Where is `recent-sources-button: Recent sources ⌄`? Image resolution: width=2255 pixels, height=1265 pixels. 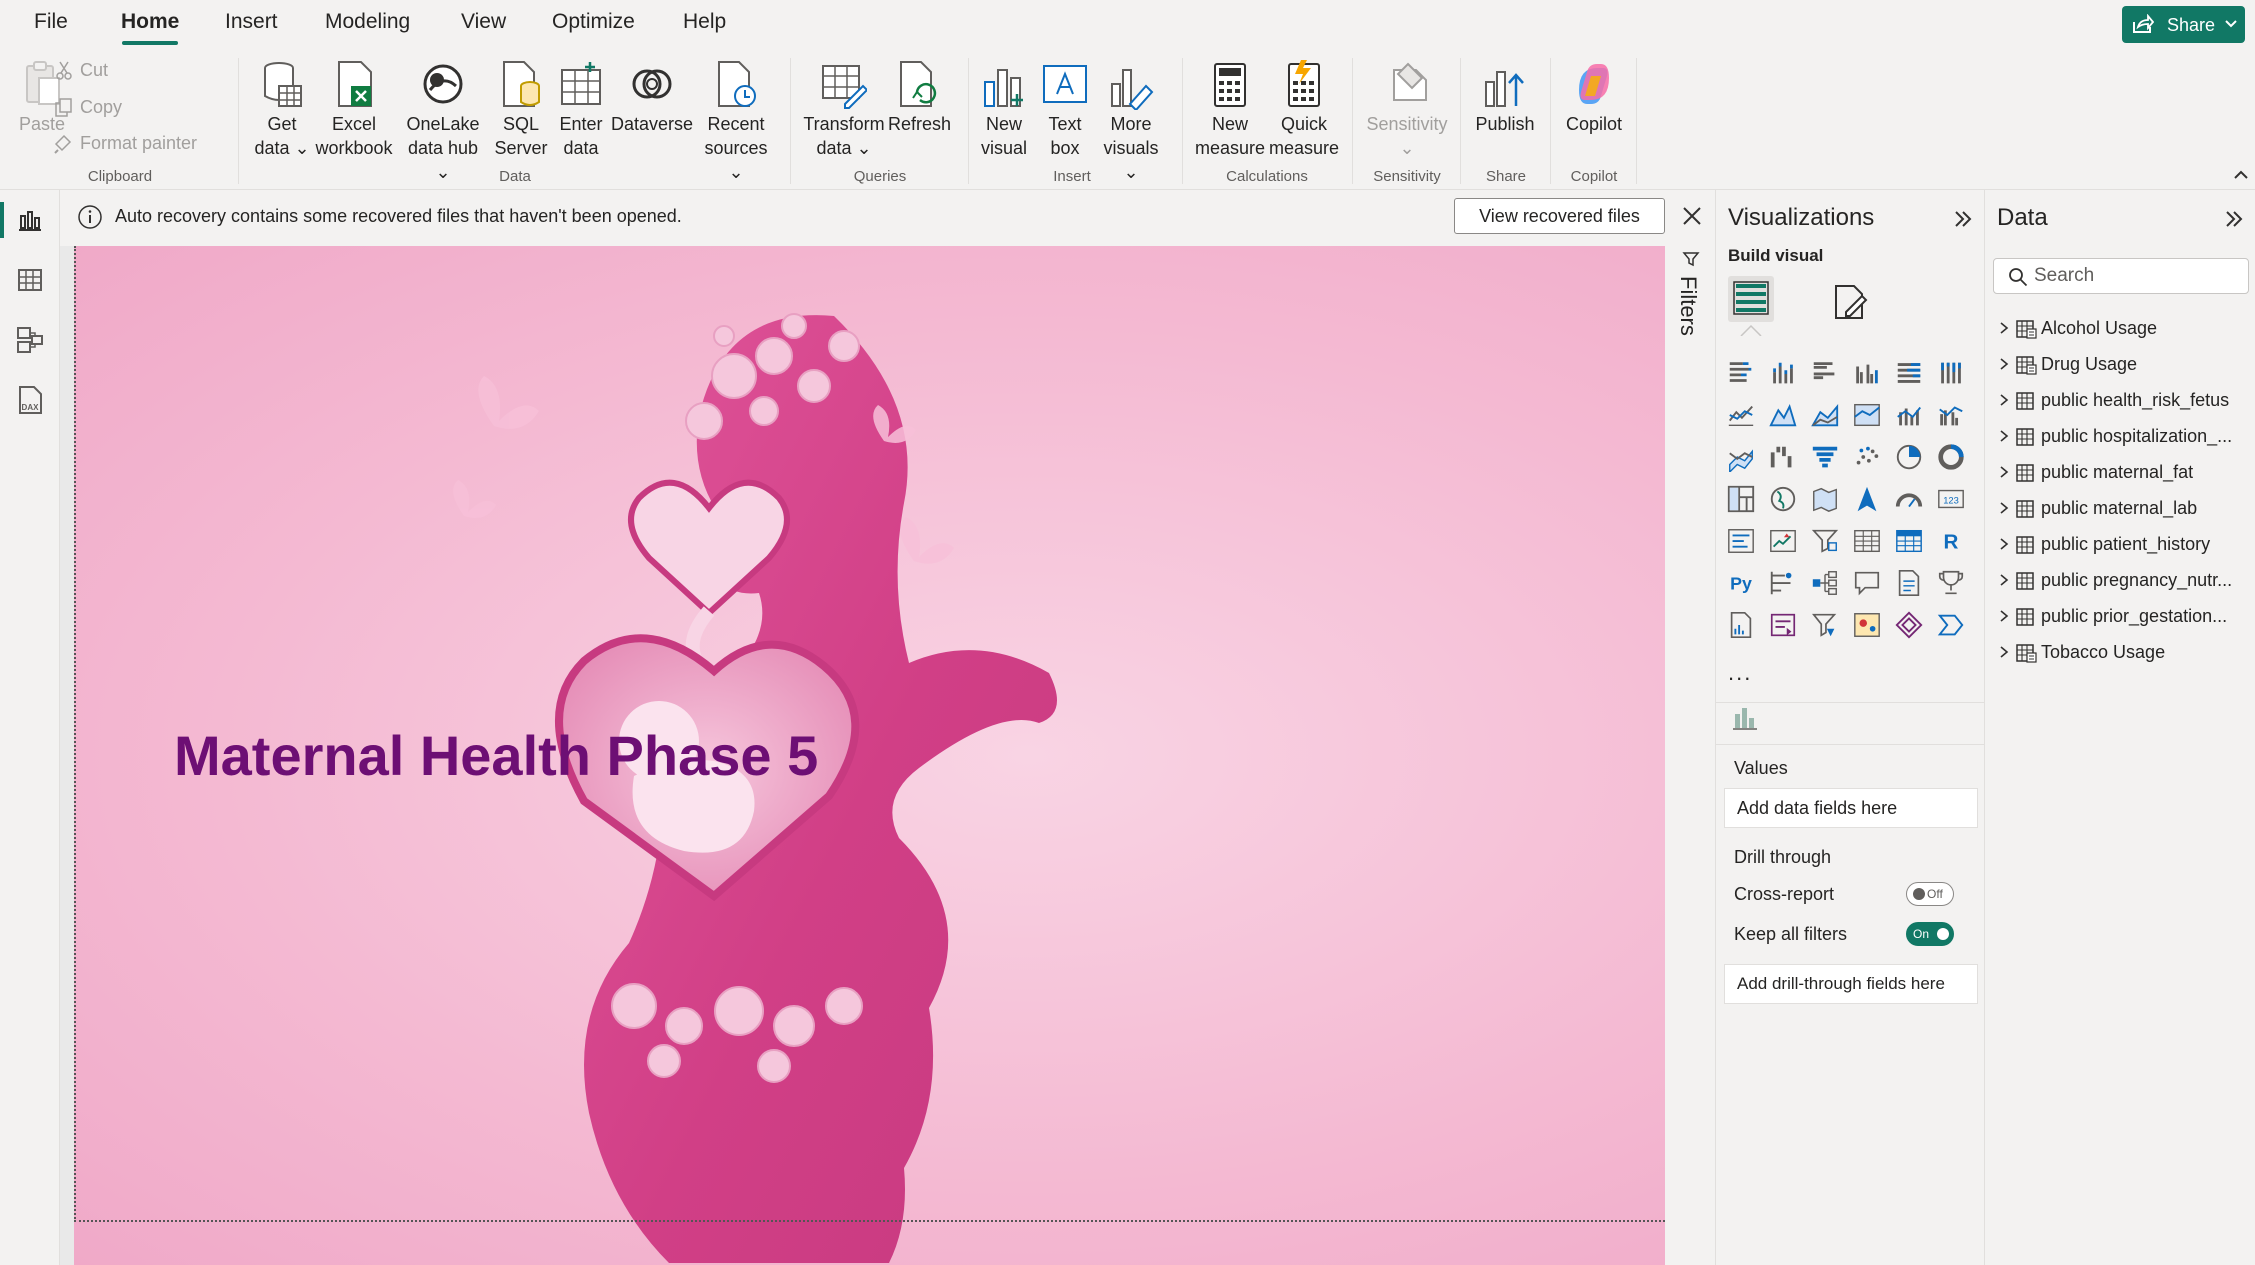
recent-sources-button: Recent sources ⌄ is located at coordinates (736, 122).